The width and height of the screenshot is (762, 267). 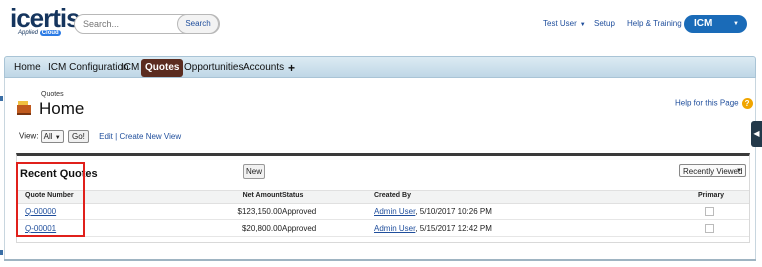 What do you see at coordinates (747, 103) in the screenshot?
I see `help-icon: ?` at bounding box center [747, 103].